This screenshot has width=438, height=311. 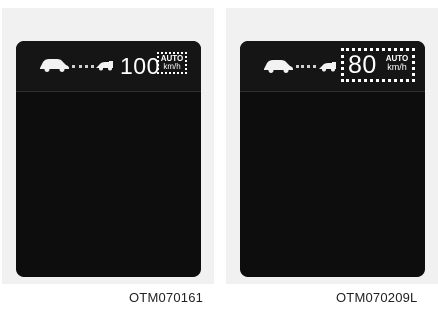 What do you see at coordinates (362, 65) in the screenshot?
I see `set-speed-value: 80` at bounding box center [362, 65].